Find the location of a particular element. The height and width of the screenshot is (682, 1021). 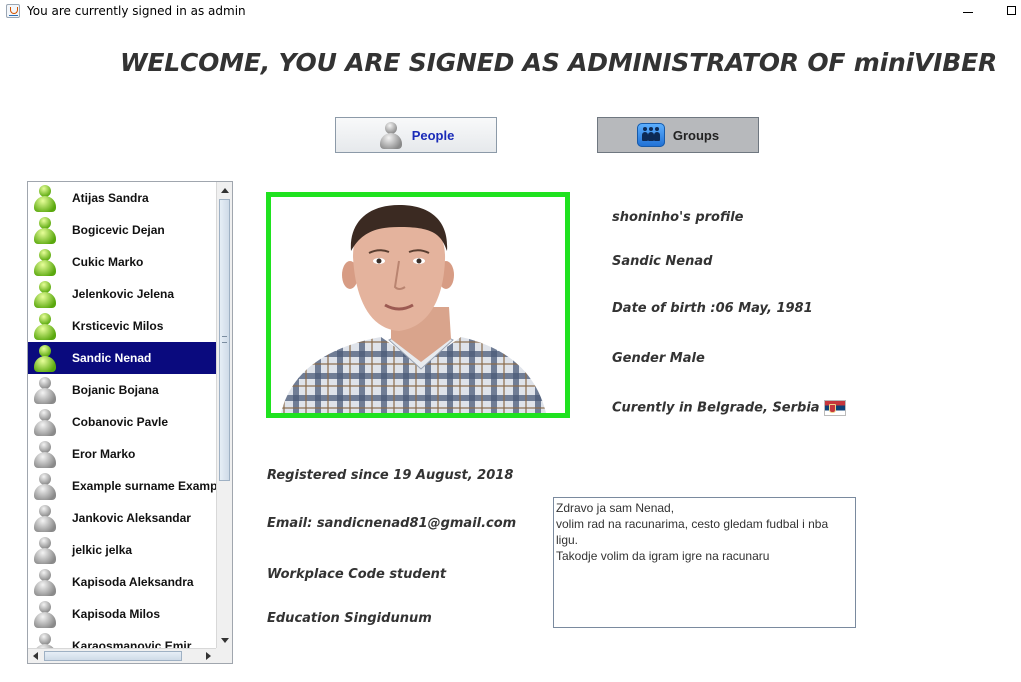

user-list-item: Kapisoda Aleksandra is located at coordinates (122, 582).